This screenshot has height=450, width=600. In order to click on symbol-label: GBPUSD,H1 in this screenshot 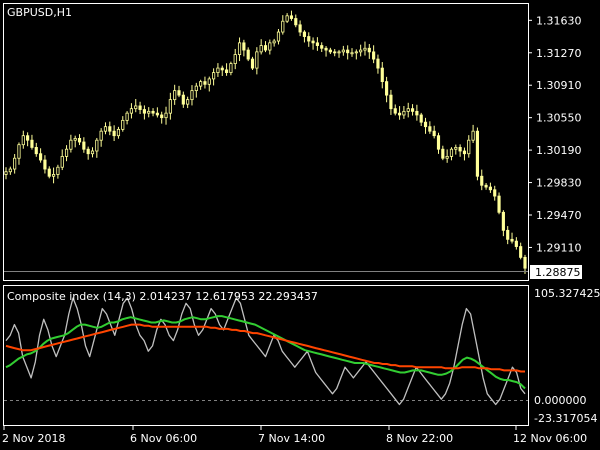, I will do `click(39, 12)`.